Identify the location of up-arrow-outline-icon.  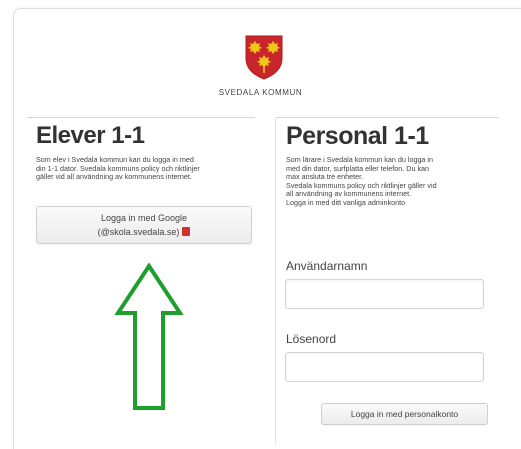
(149, 336).